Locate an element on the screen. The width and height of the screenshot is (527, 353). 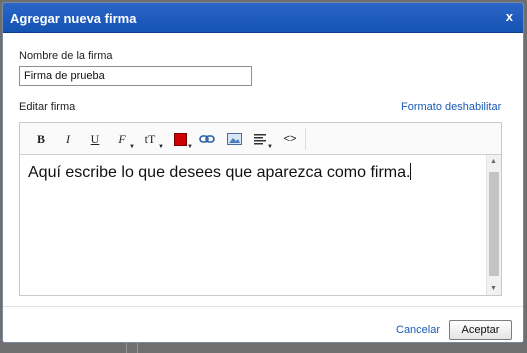
edit-signature-label: Editar firma is located at coordinates (47, 107).